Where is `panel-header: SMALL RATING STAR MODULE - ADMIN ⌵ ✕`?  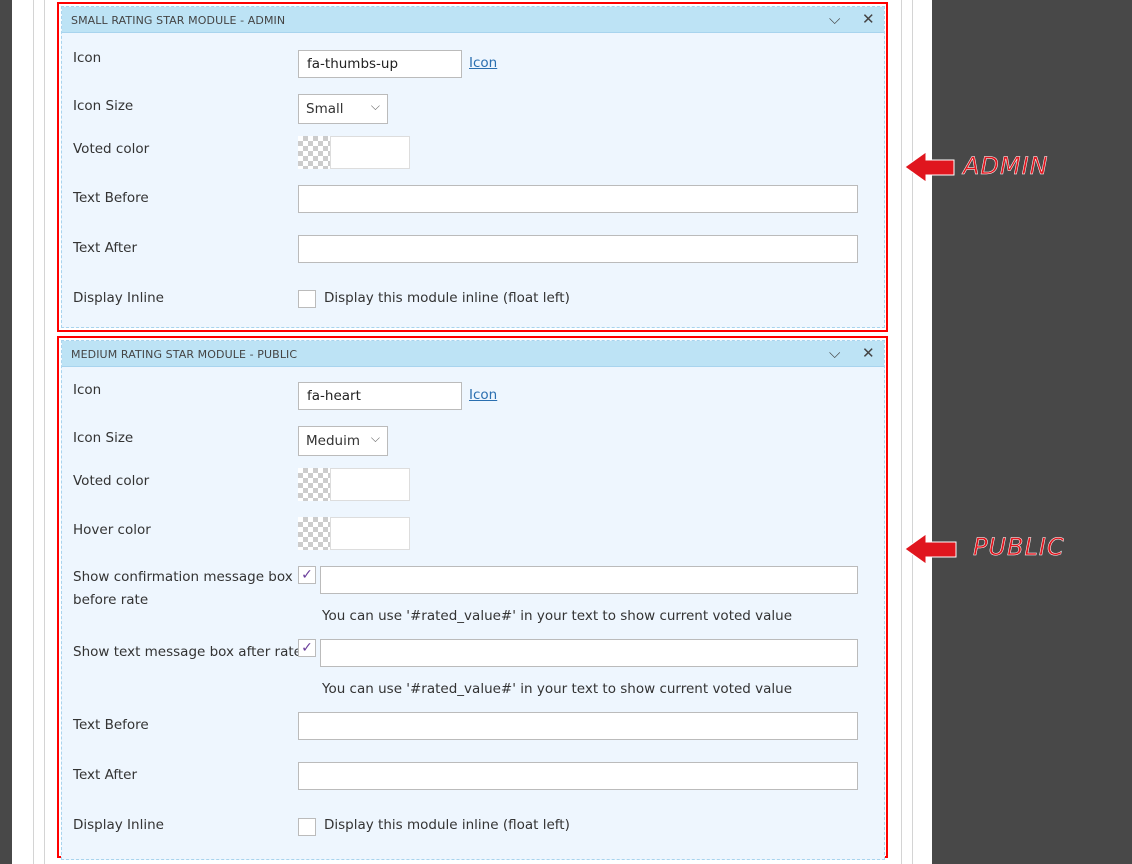
panel-header: SMALL RATING STAR MODULE - ADMIN ⌵ ✕ is located at coordinates (473, 20).